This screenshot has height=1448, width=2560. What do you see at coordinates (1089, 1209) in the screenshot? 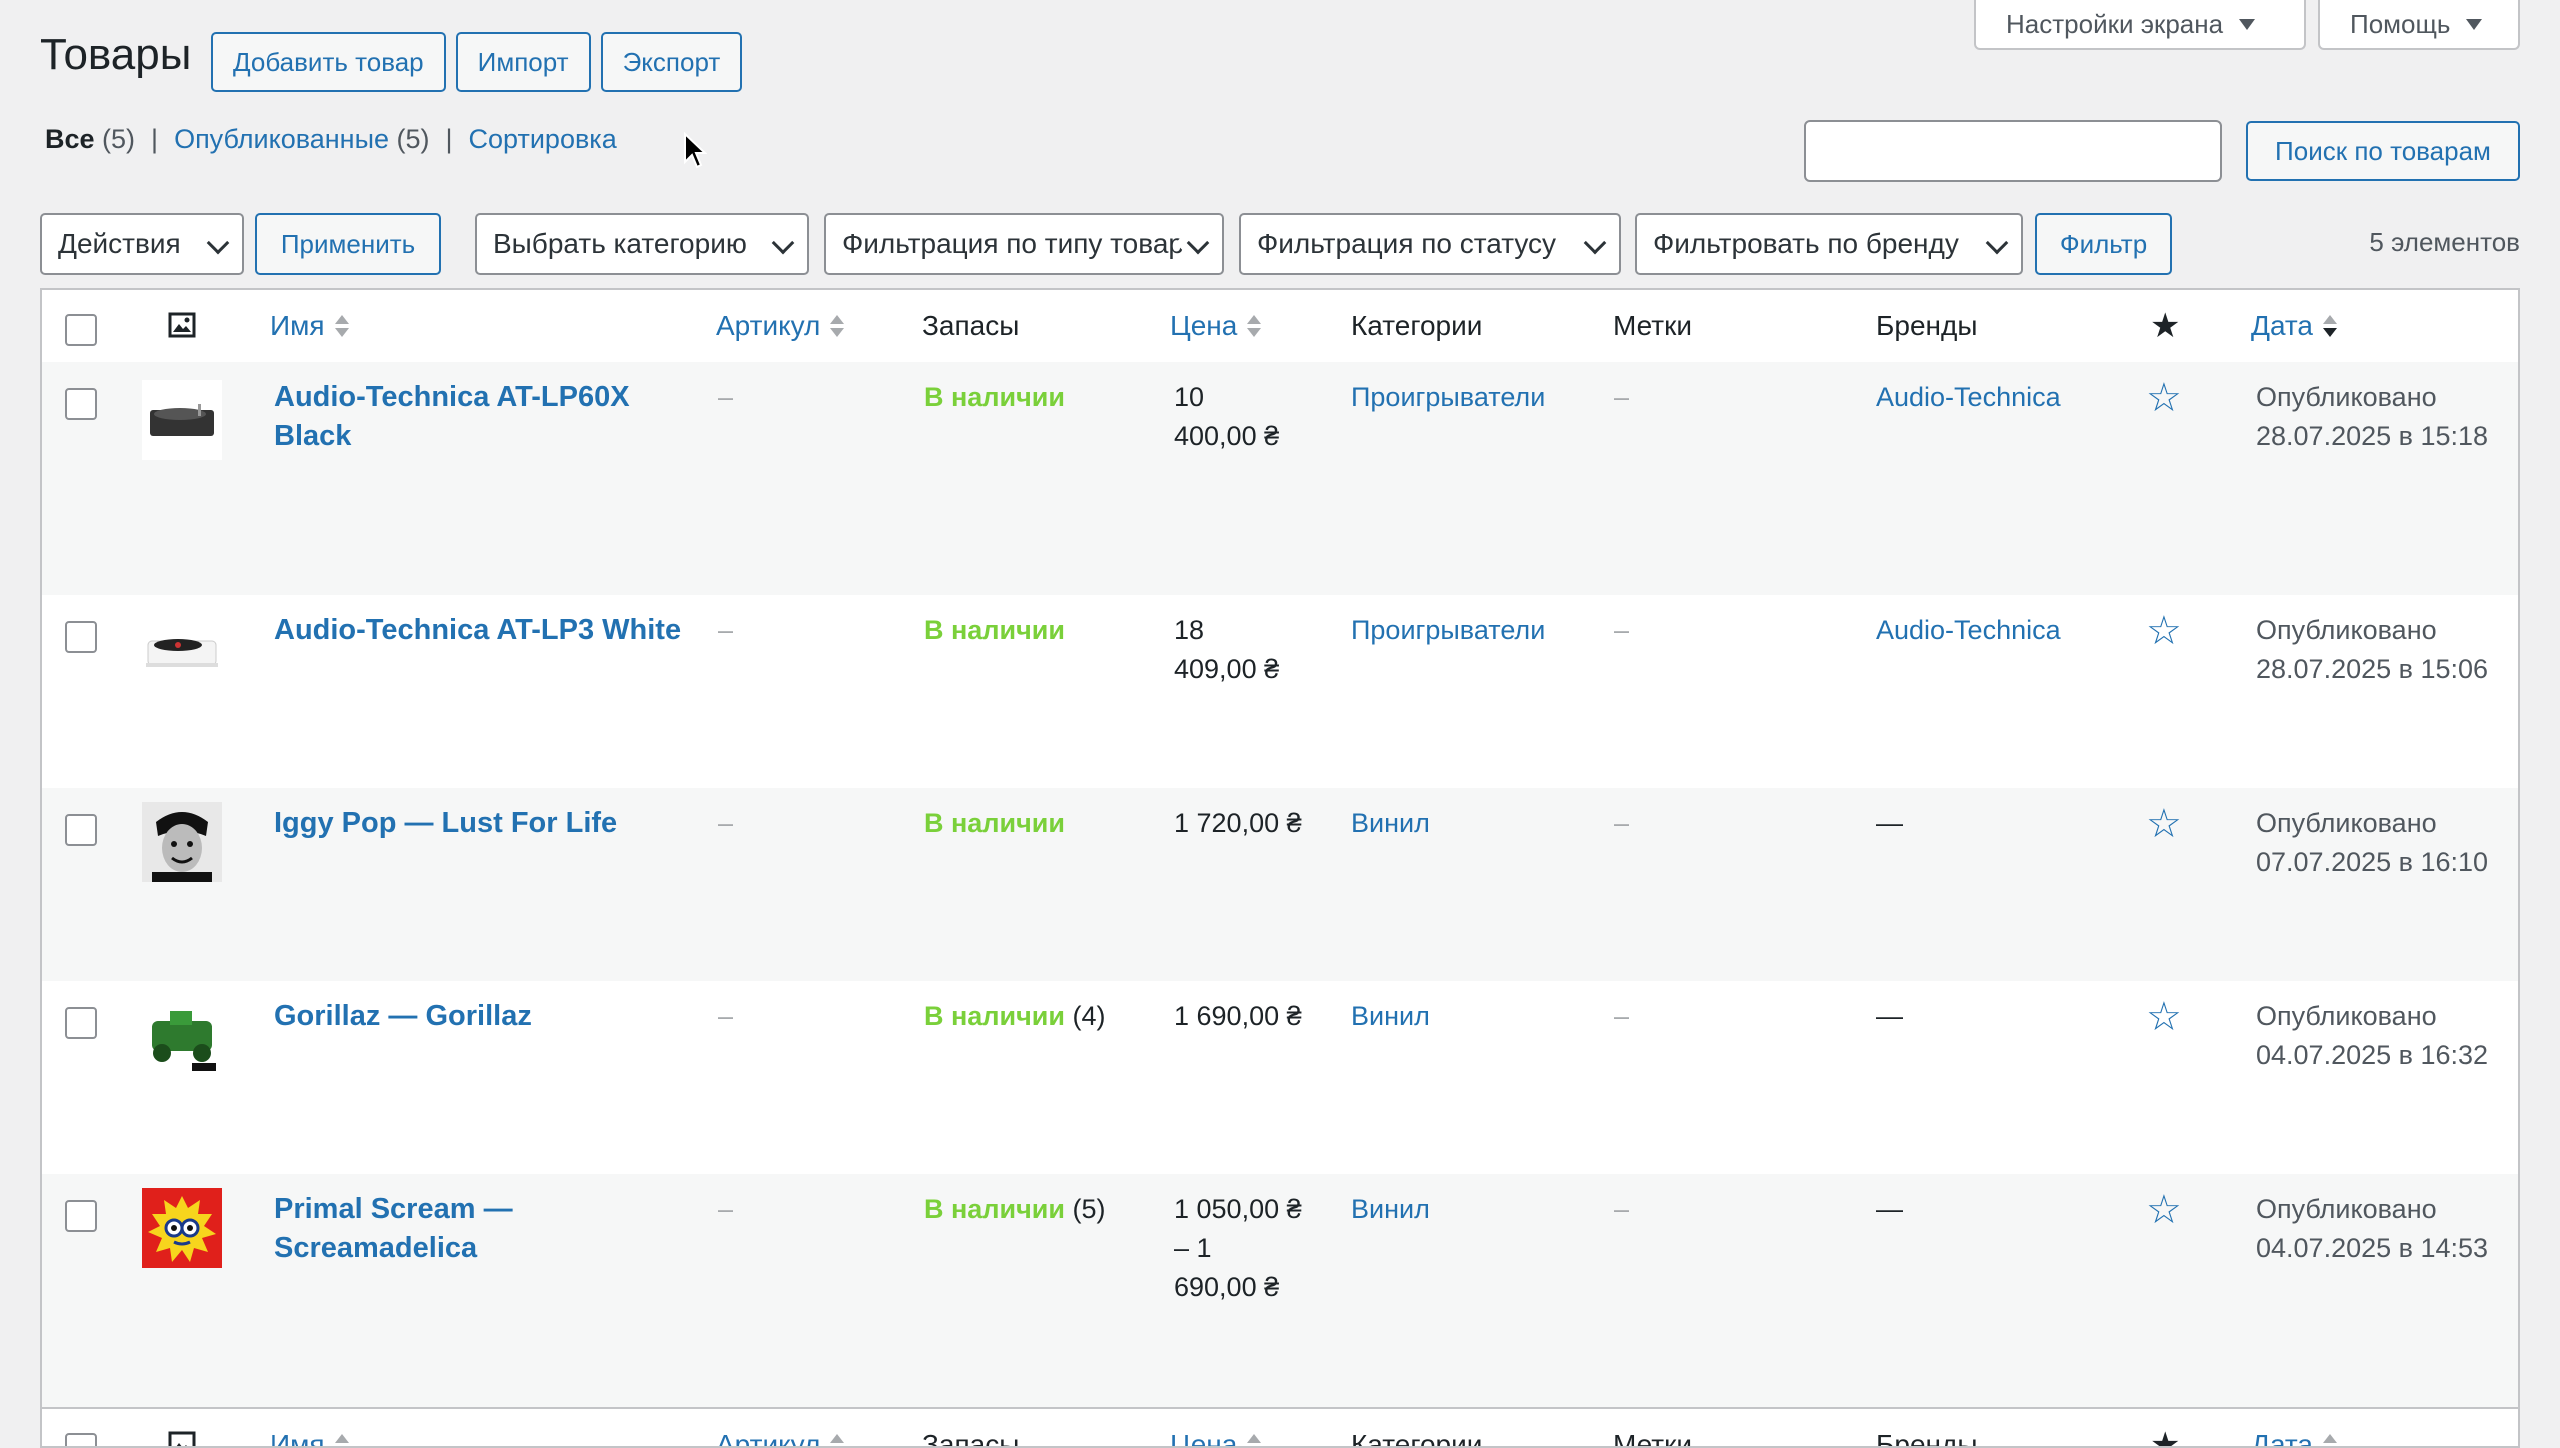
I see `stock-count: (5)` at bounding box center [1089, 1209].